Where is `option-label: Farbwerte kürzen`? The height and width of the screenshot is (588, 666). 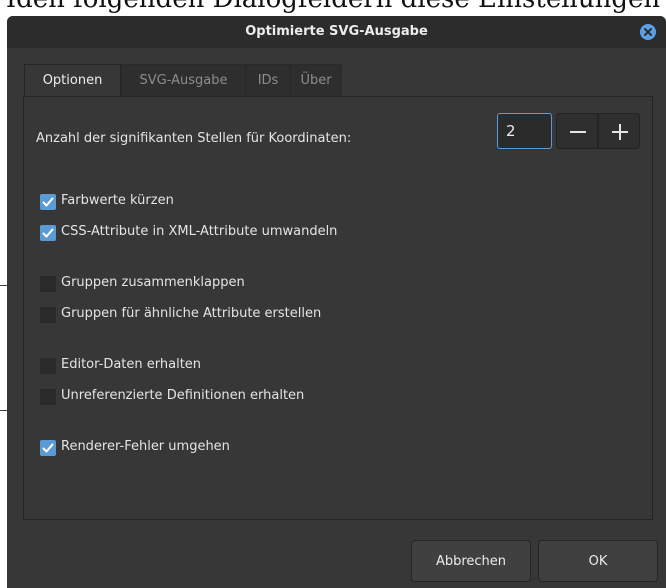 option-label: Farbwerte kürzen is located at coordinates (117, 200).